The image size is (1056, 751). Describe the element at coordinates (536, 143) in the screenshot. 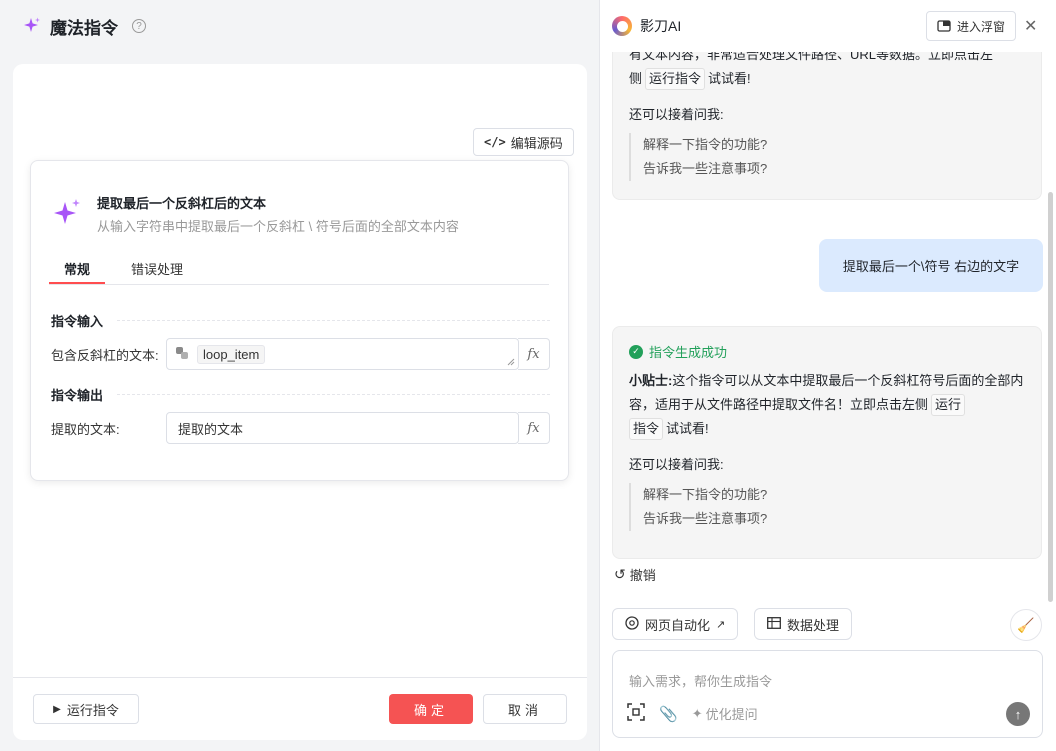

I see `edit-source-label: 编辑源码` at that location.